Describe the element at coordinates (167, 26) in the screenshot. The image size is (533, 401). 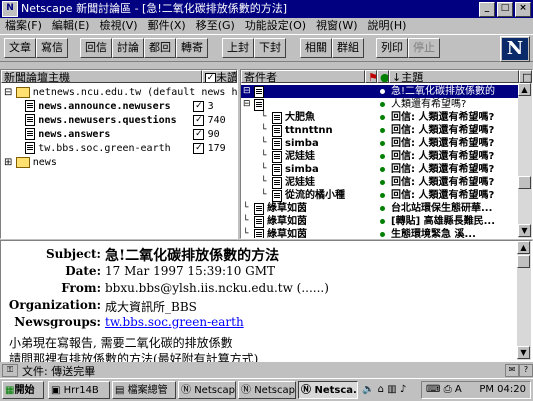
I see `menu-message: 郵件(X)` at that location.